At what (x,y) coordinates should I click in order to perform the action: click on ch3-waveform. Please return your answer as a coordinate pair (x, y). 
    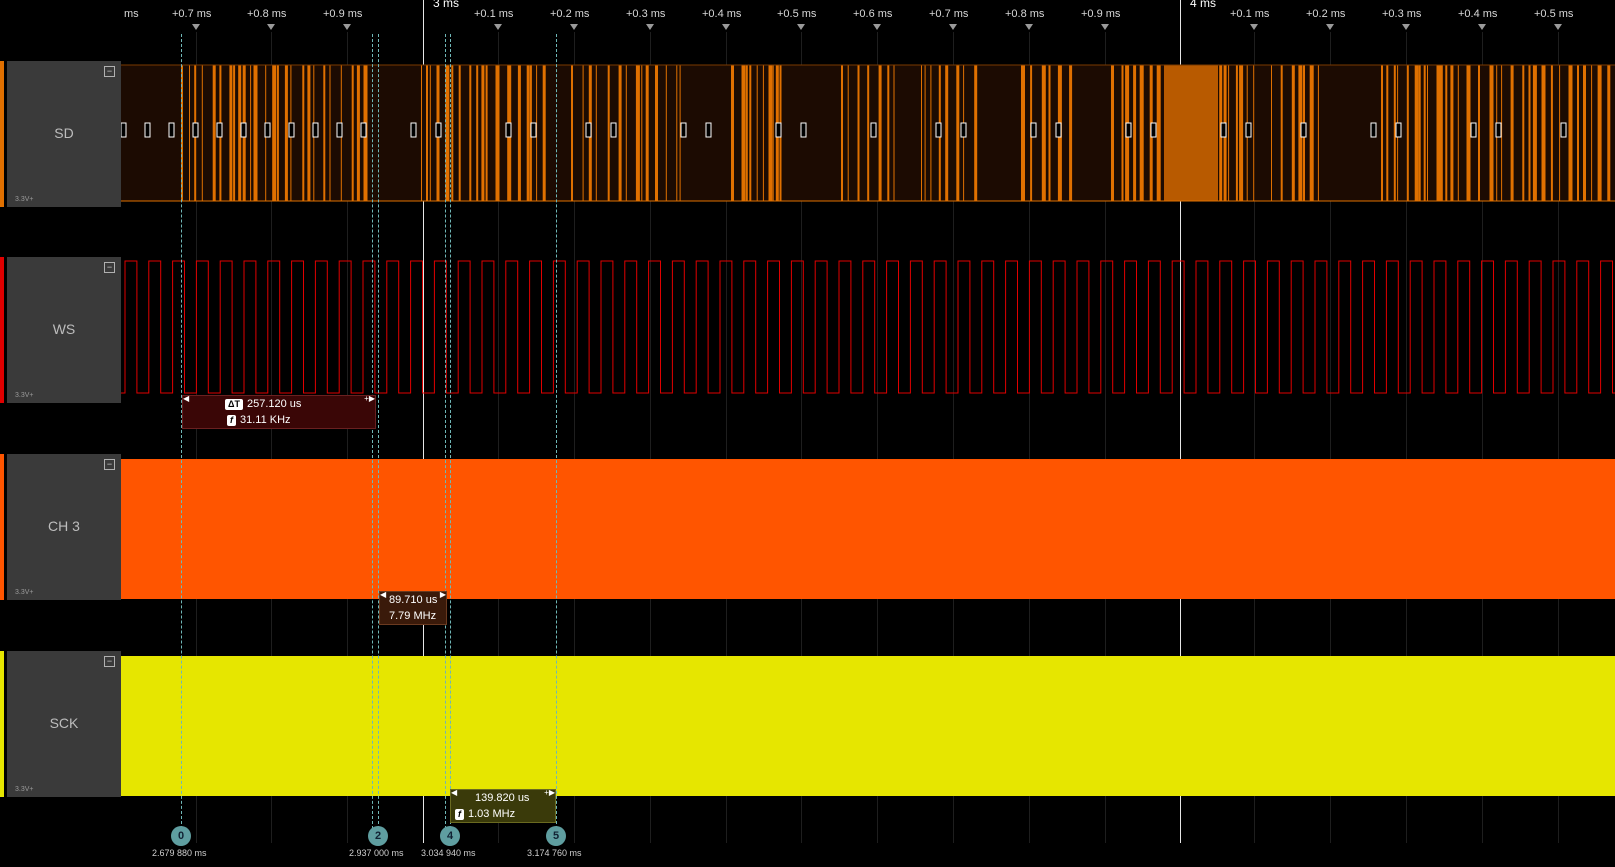
    Looking at the image, I should click on (868, 529).